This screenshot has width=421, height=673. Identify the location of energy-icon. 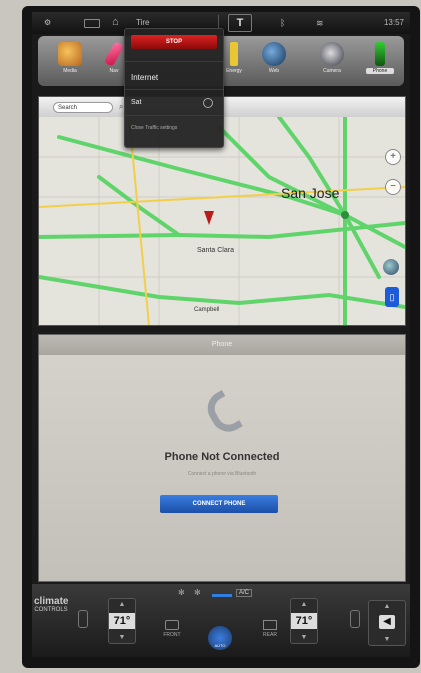
(234, 54).